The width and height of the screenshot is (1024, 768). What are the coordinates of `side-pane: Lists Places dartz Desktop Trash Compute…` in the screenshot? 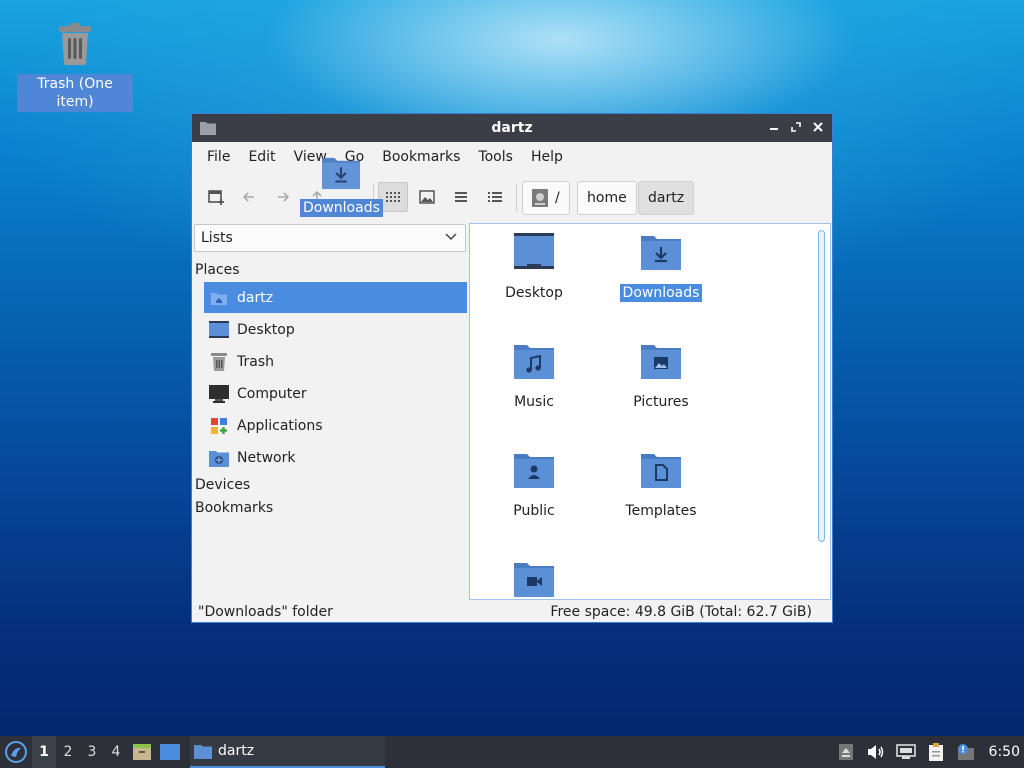 It's located at (330, 412).